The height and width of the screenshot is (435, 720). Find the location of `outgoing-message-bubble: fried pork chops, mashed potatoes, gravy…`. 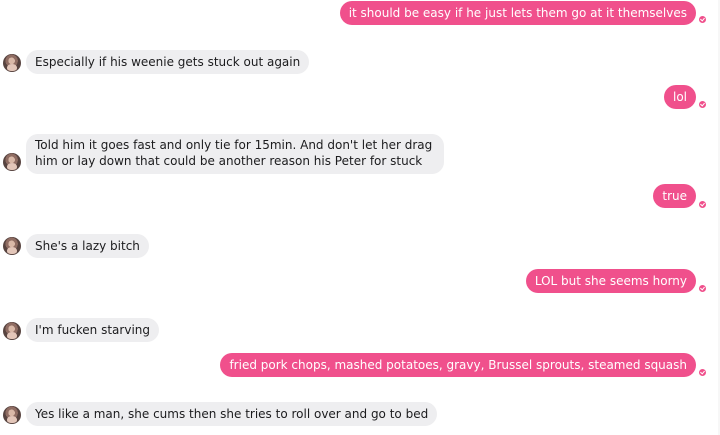

outgoing-message-bubble: fried pork chops, mashed potatoes, gravy… is located at coordinates (458, 365).